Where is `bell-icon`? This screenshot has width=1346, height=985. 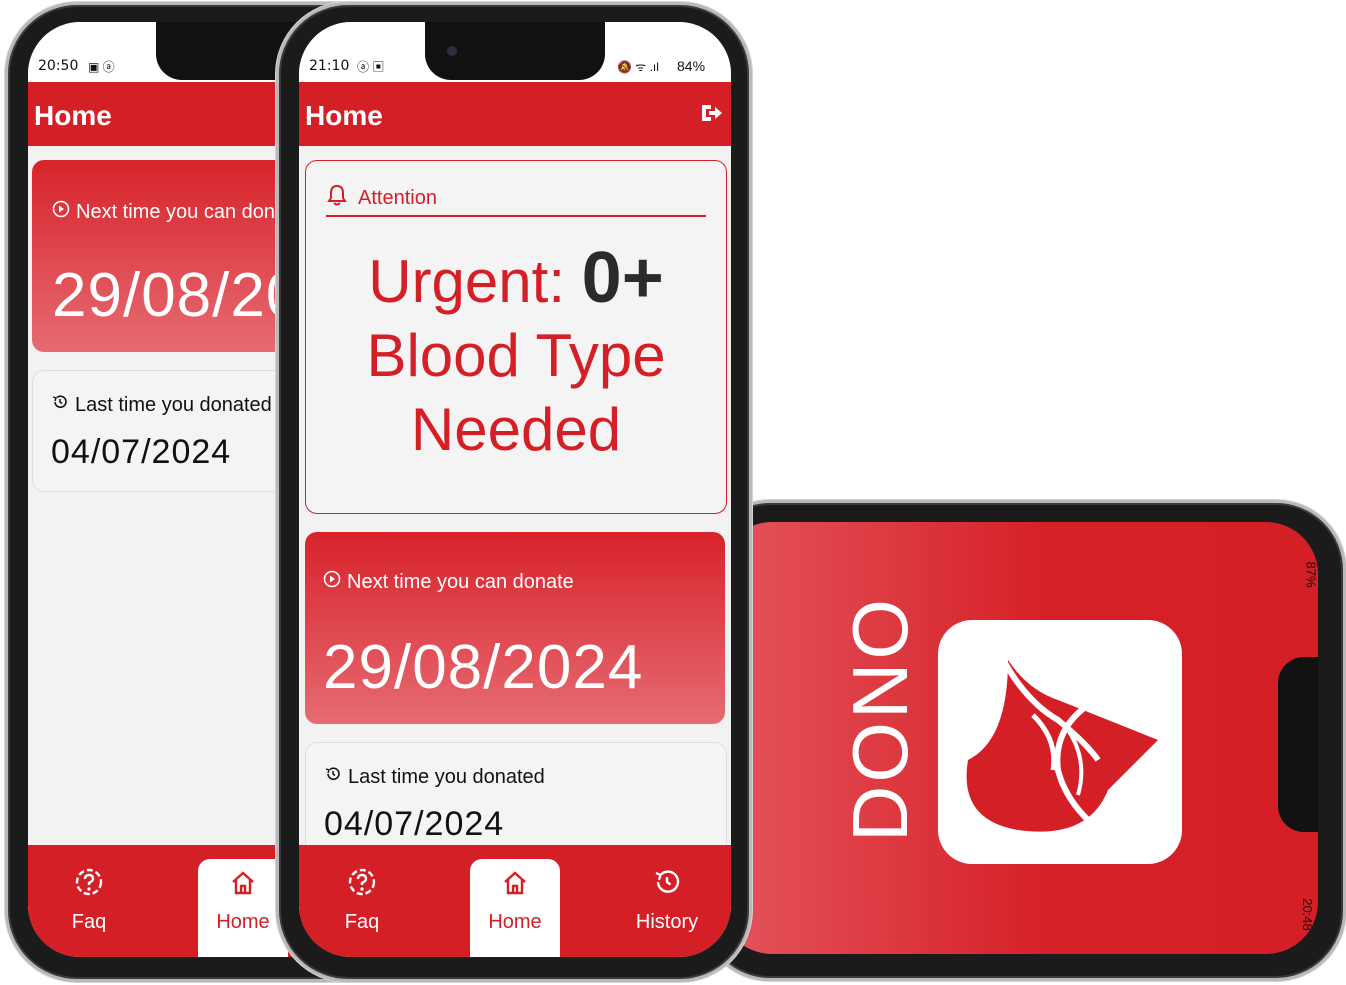
bell-icon is located at coordinates (337, 198).